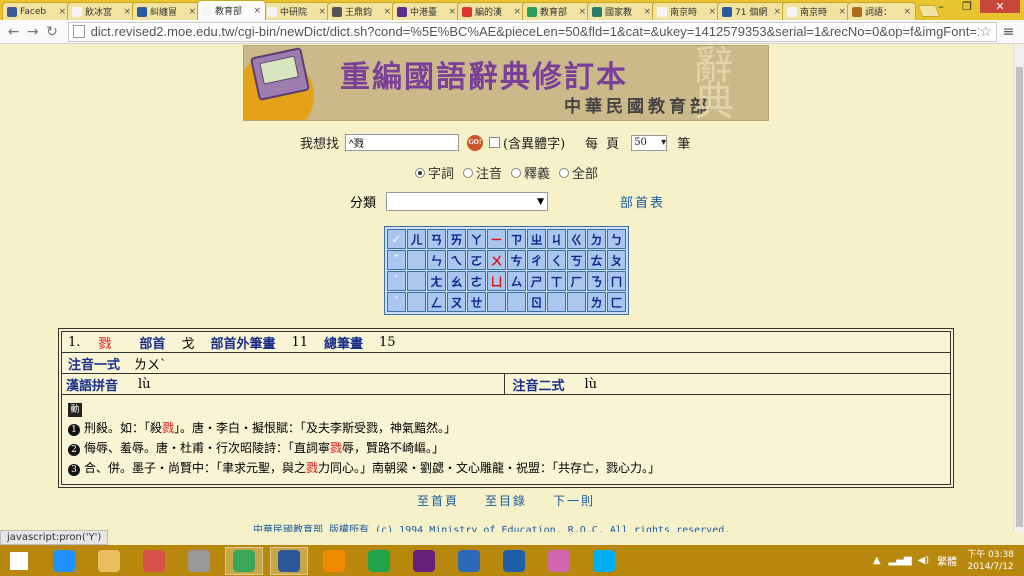 Image resolution: width=1024 pixels, height=576 pixels. I want to click on per-page-select: 50 ▾, so click(649, 142).